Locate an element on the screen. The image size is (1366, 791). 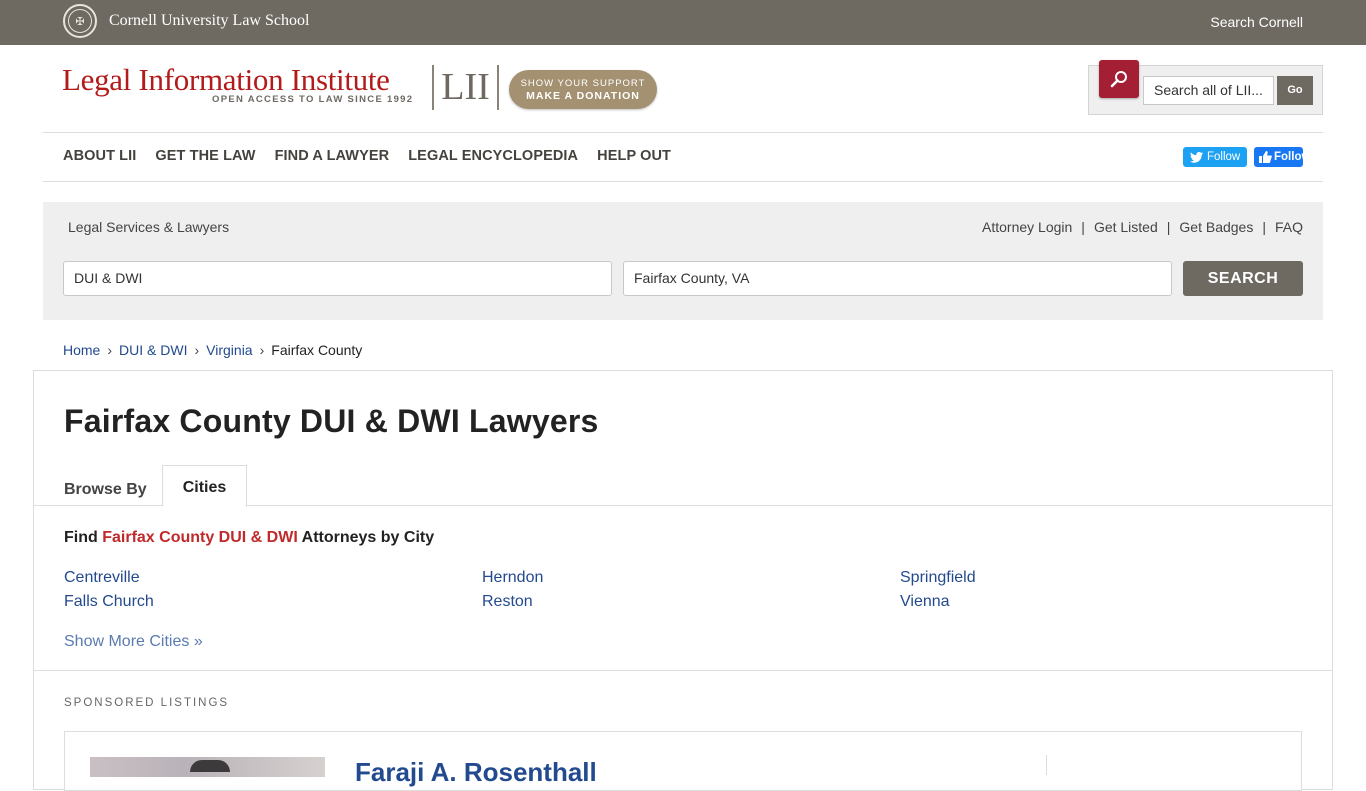
location-input: Fairfax County, VA is located at coordinates (897, 278).